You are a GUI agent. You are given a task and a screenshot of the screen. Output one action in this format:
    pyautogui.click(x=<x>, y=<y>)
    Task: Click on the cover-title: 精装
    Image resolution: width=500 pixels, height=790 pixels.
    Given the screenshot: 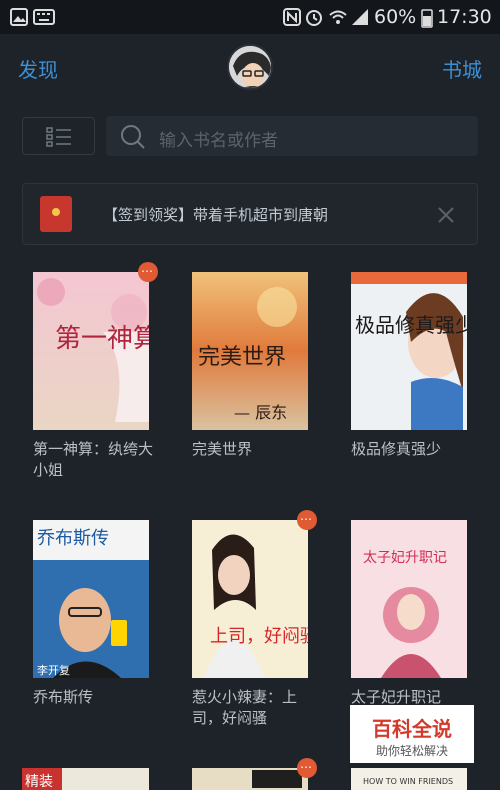 What is the action you would take?
    pyautogui.click(x=39, y=782)
    